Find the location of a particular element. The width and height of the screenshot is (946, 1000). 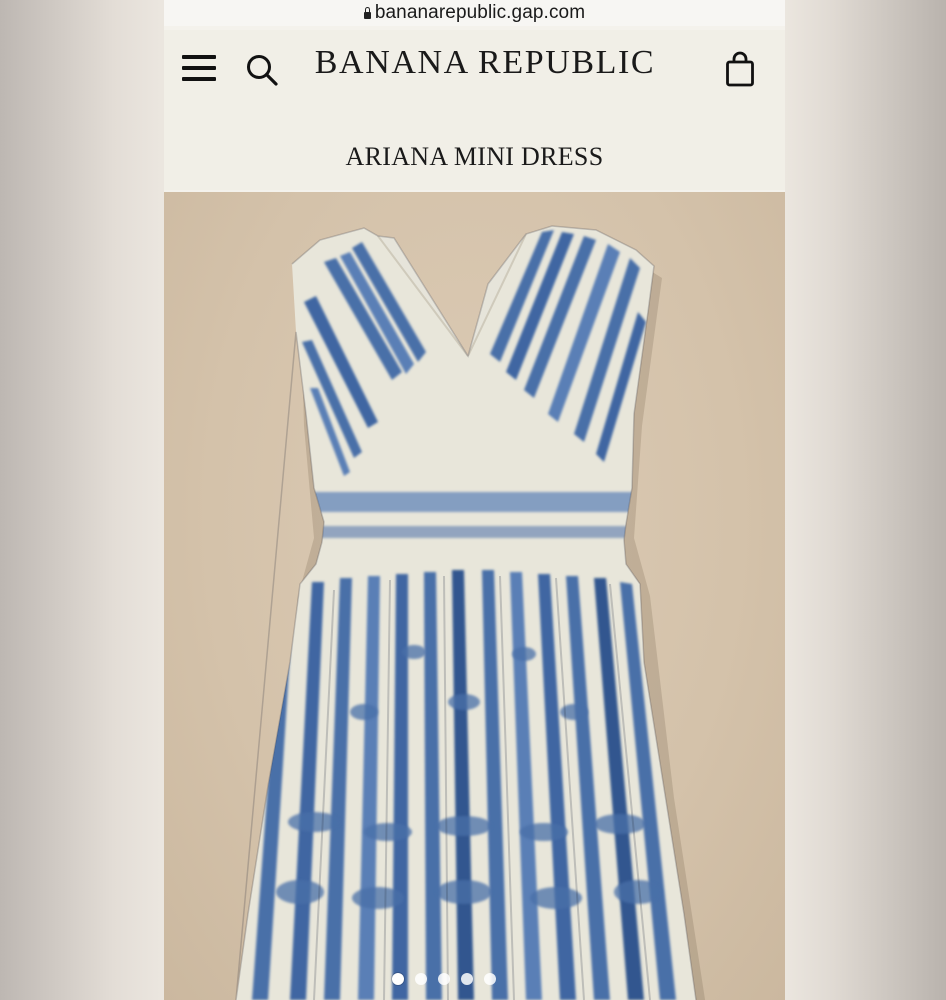

product-title: ARIANA MINI DRESS is located at coordinates (474, 156).